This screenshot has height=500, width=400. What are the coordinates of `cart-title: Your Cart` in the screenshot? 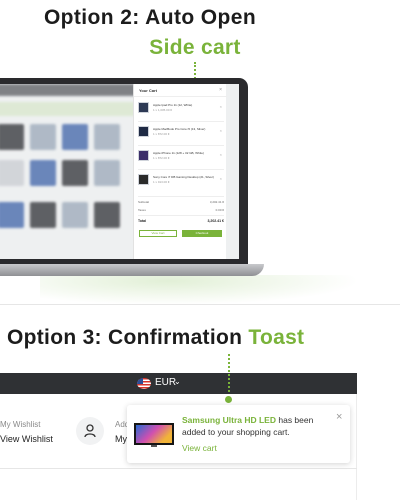 It's located at (148, 90).